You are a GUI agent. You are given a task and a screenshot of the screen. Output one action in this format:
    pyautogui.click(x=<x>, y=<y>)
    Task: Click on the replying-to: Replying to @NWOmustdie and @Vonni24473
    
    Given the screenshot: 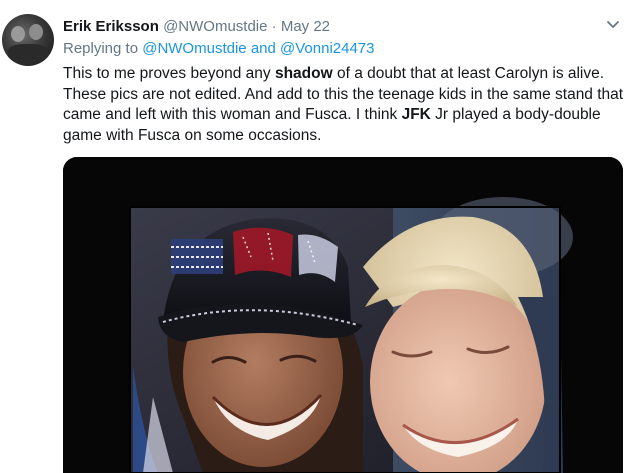 What is the action you would take?
    pyautogui.click(x=219, y=49)
    